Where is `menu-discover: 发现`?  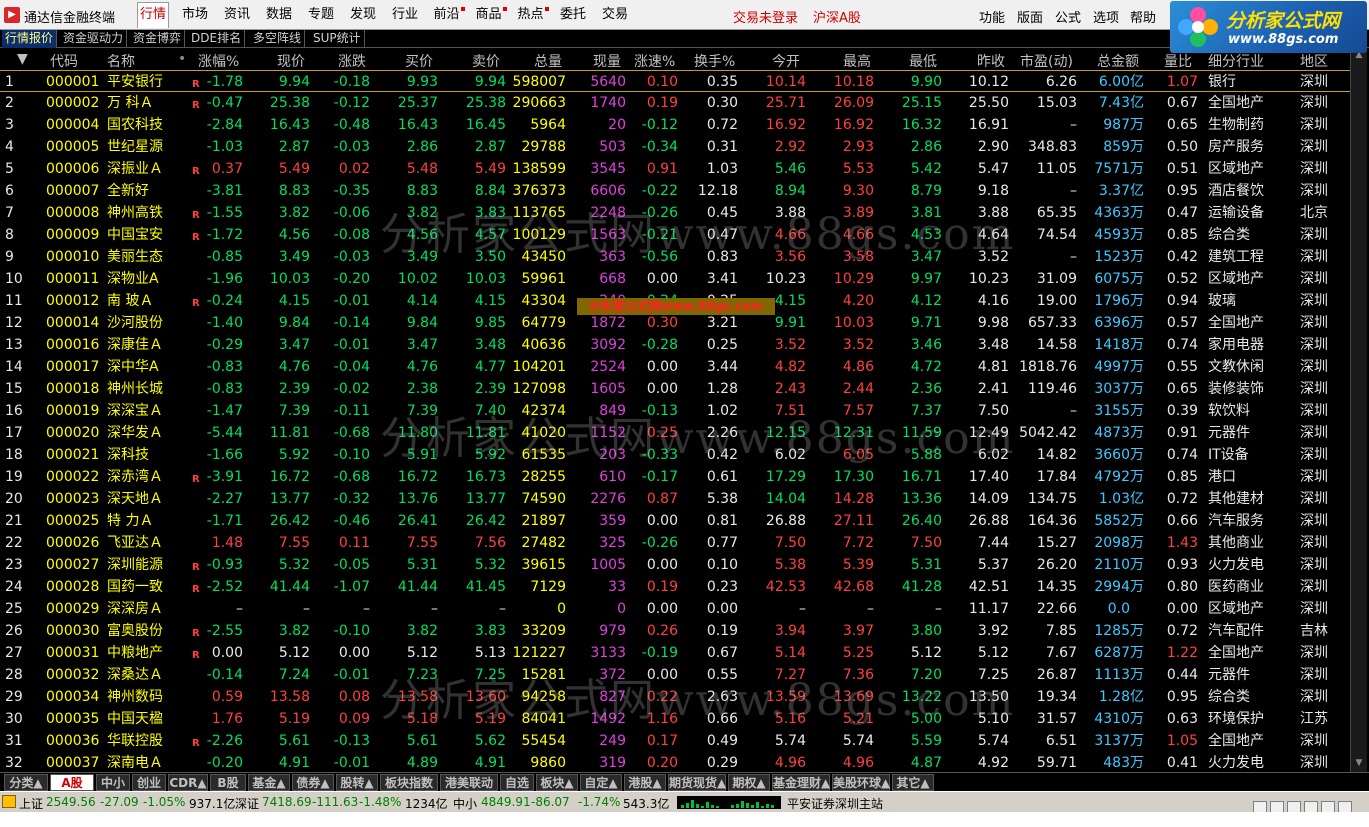 menu-discover: 发现 is located at coordinates (363, 15).